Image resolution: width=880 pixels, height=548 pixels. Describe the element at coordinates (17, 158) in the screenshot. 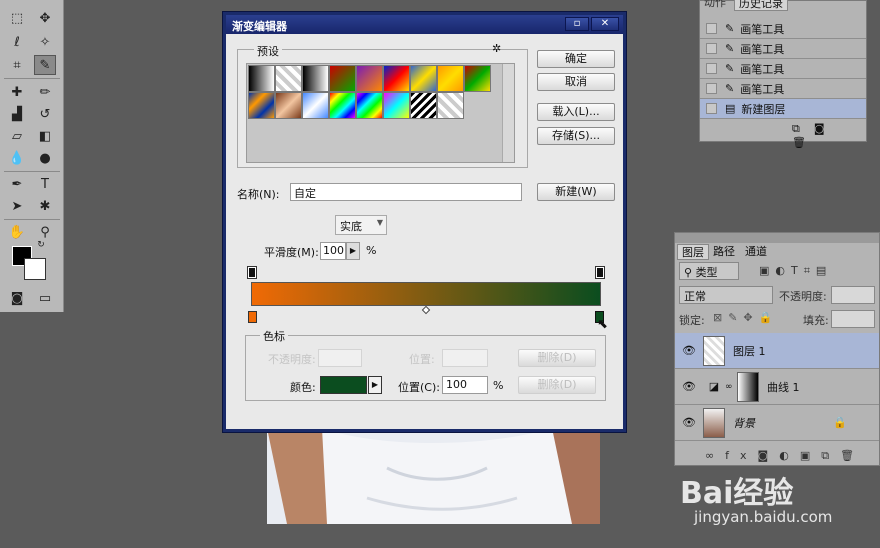

I see `blur-tool-icon: 💧` at that location.